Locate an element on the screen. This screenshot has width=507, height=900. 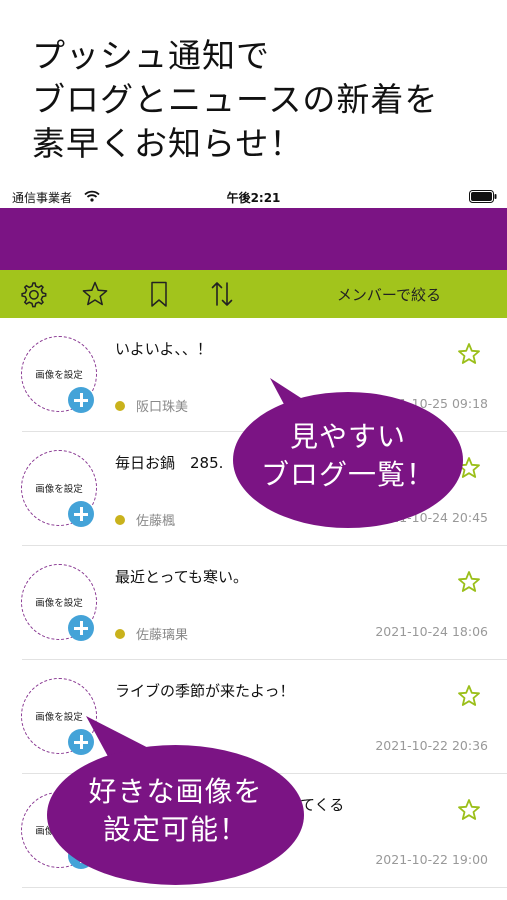
callout-line-1: 好きな画像を is located at coordinates (175, 791).